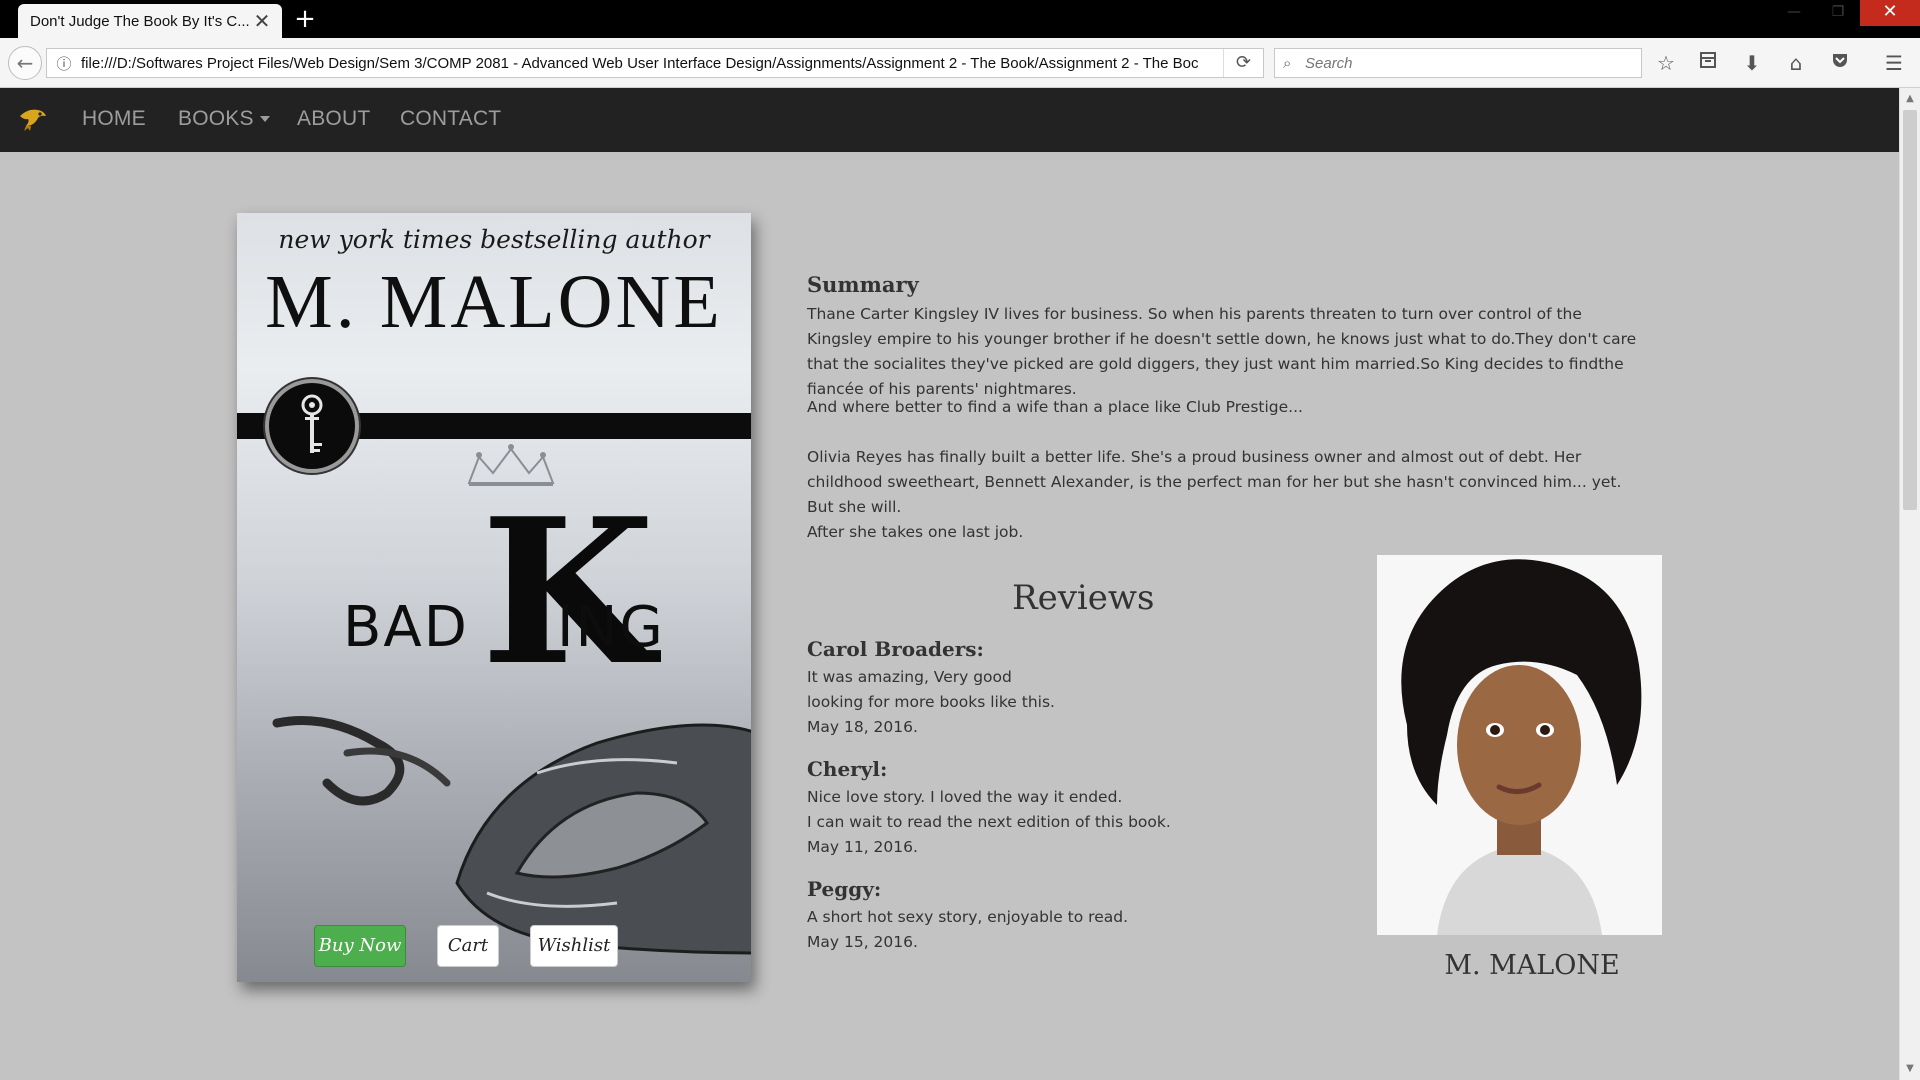 This screenshot has width=1920, height=1080. What do you see at coordinates (1794, 13) in the screenshot?
I see `window-minimize-button: —` at bounding box center [1794, 13].